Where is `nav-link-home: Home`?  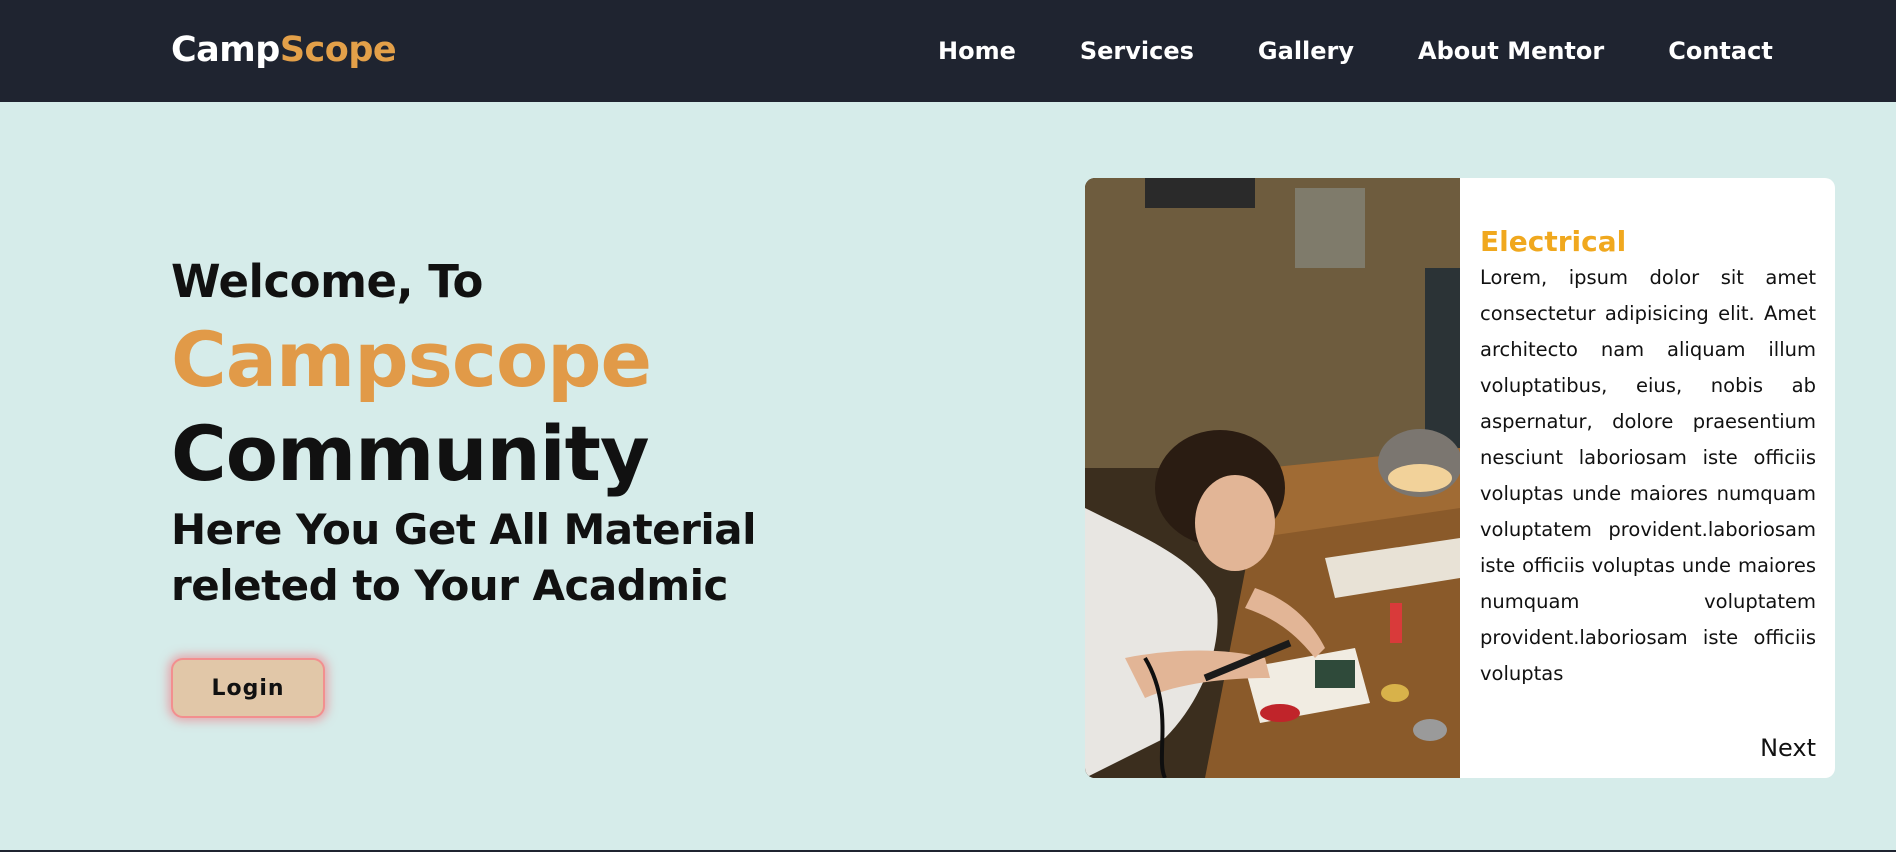 nav-link-home: Home is located at coordinates (977, 51).